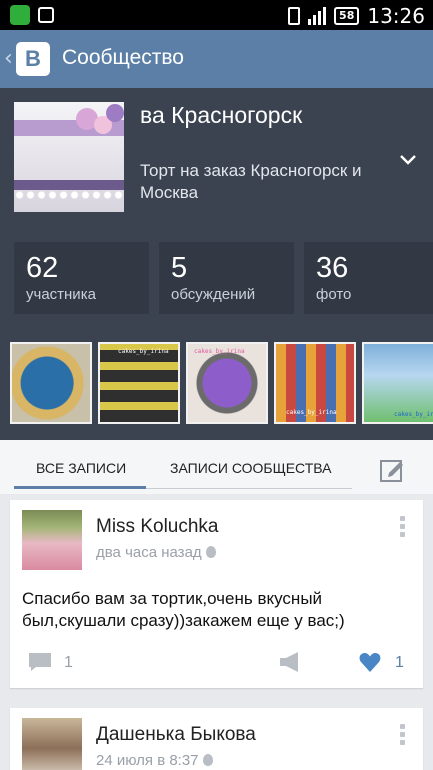 The height and width of the screenshot is (770, 433). Describe the element at coordinates (399, 662) in the screenshot. I see `like-count: 1` at that location.